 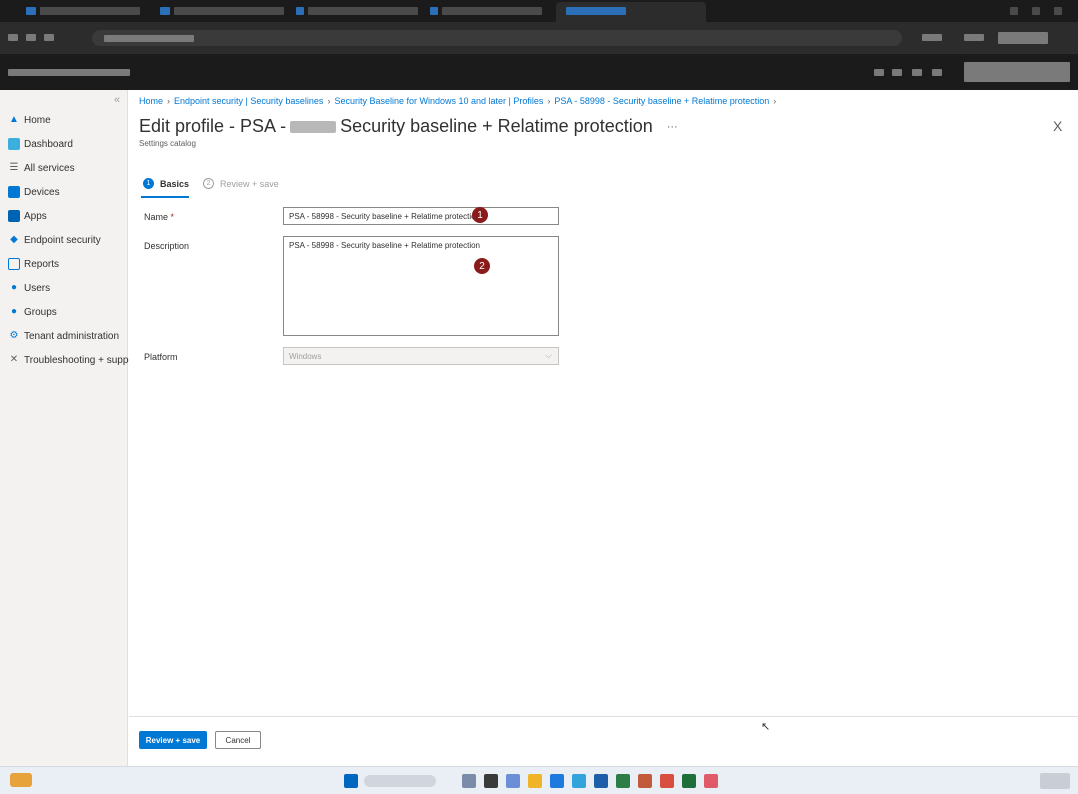 I want to click on active-tab-title, so click(x=596, y=11).